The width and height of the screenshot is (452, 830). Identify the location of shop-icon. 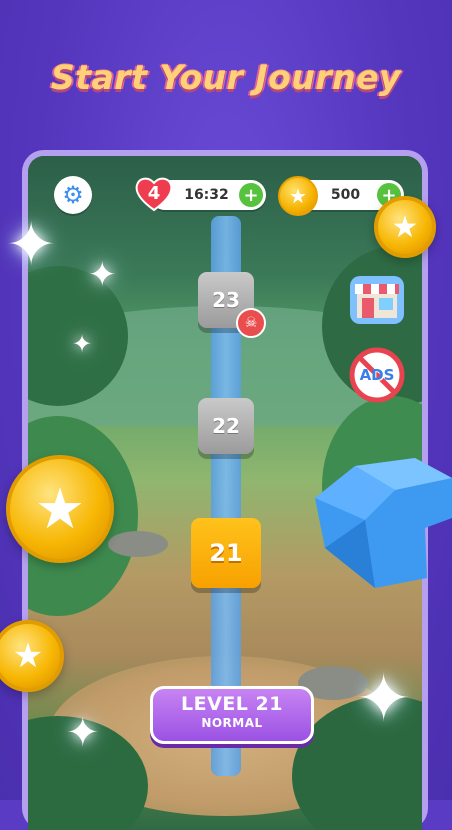
(377, 301).